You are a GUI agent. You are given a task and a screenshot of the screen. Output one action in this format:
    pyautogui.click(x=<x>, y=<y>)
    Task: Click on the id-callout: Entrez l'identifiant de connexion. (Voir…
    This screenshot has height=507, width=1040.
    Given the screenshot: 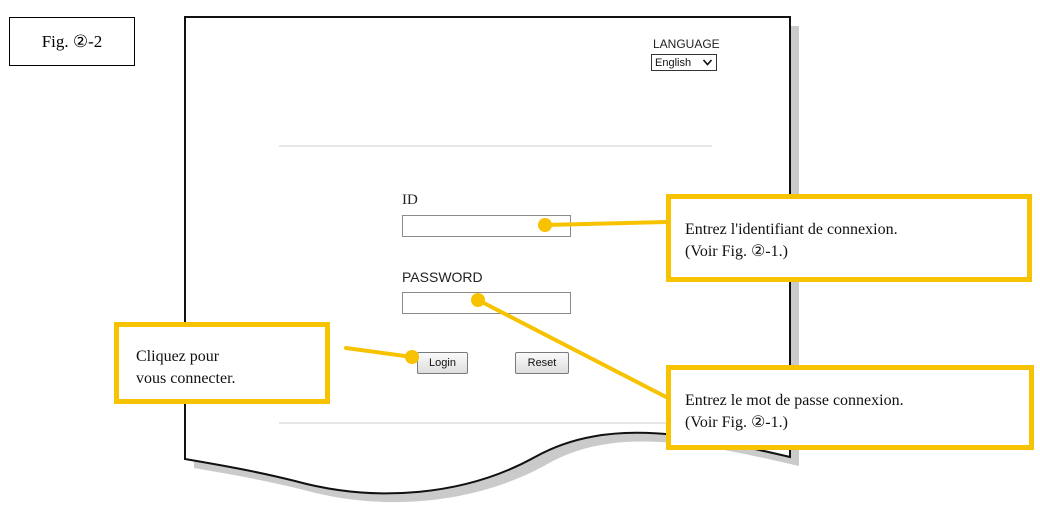 What is the action you would take?
    pyautogui.click(x=849, y=238)
    